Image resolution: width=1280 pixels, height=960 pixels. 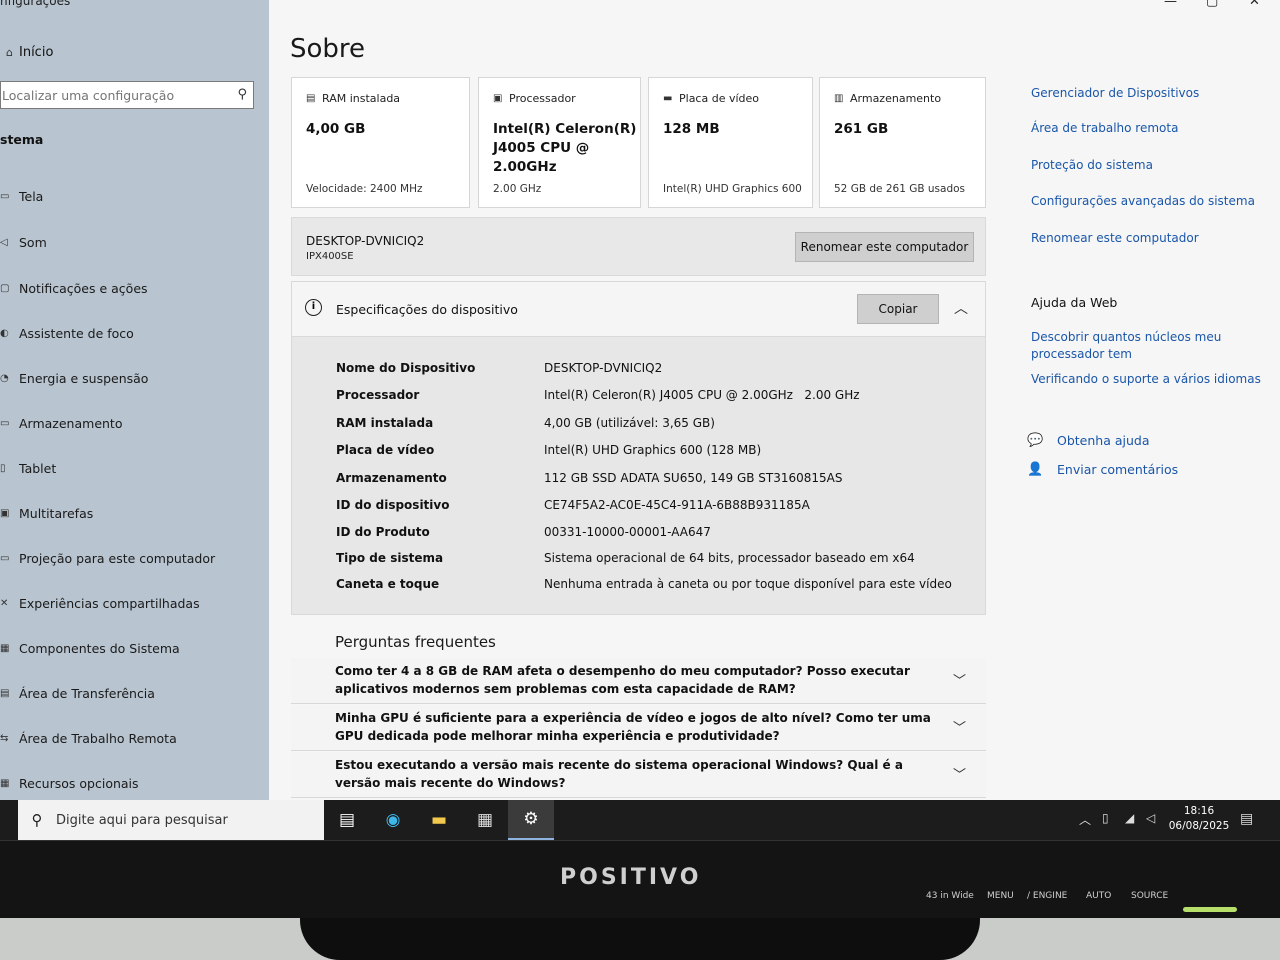 What do you see at coordinates (364, 189) in the screenshot?
I see `card-sub: Velocidade: 2400 MHz` at bounding box center [364, 189].